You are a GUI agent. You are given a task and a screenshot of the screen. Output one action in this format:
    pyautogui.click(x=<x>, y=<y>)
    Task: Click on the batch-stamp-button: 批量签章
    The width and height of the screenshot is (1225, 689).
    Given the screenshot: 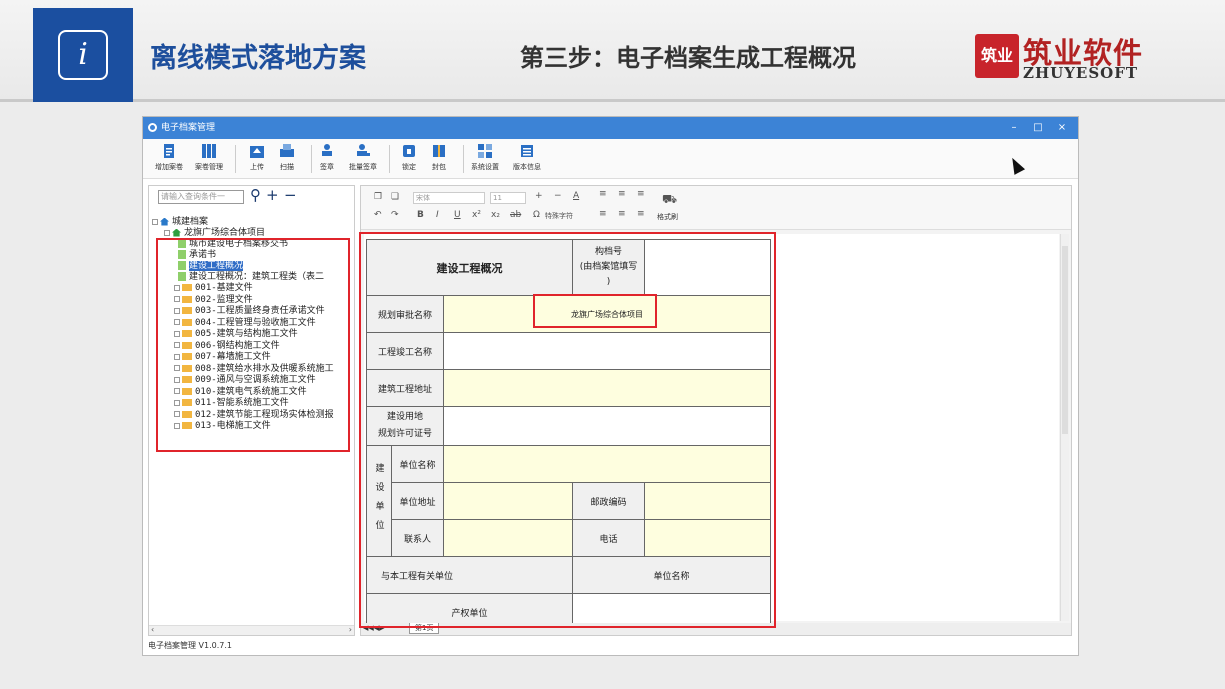 What is the action you would take?
    pyautogui.click(x=363, y=157)
    